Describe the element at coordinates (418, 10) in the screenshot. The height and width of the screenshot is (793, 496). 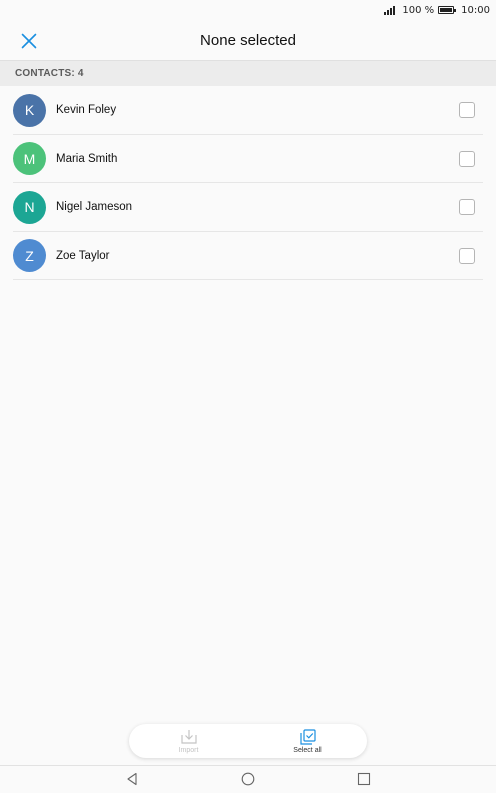
I see `battery-percent: 100 %` at that location.